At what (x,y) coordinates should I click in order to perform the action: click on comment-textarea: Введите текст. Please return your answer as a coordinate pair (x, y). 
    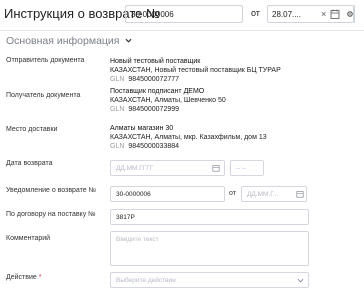
    Looking at the image, I should click on (209, 248).